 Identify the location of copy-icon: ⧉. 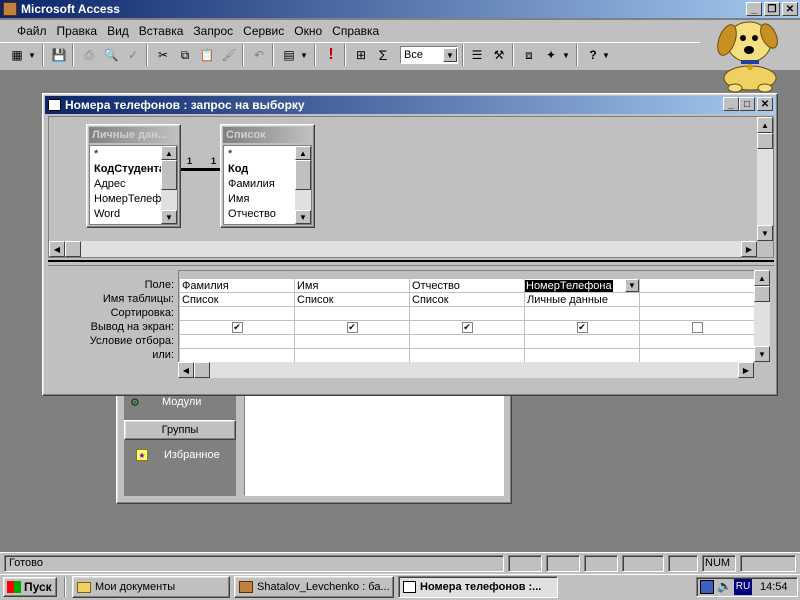
(185, 55).